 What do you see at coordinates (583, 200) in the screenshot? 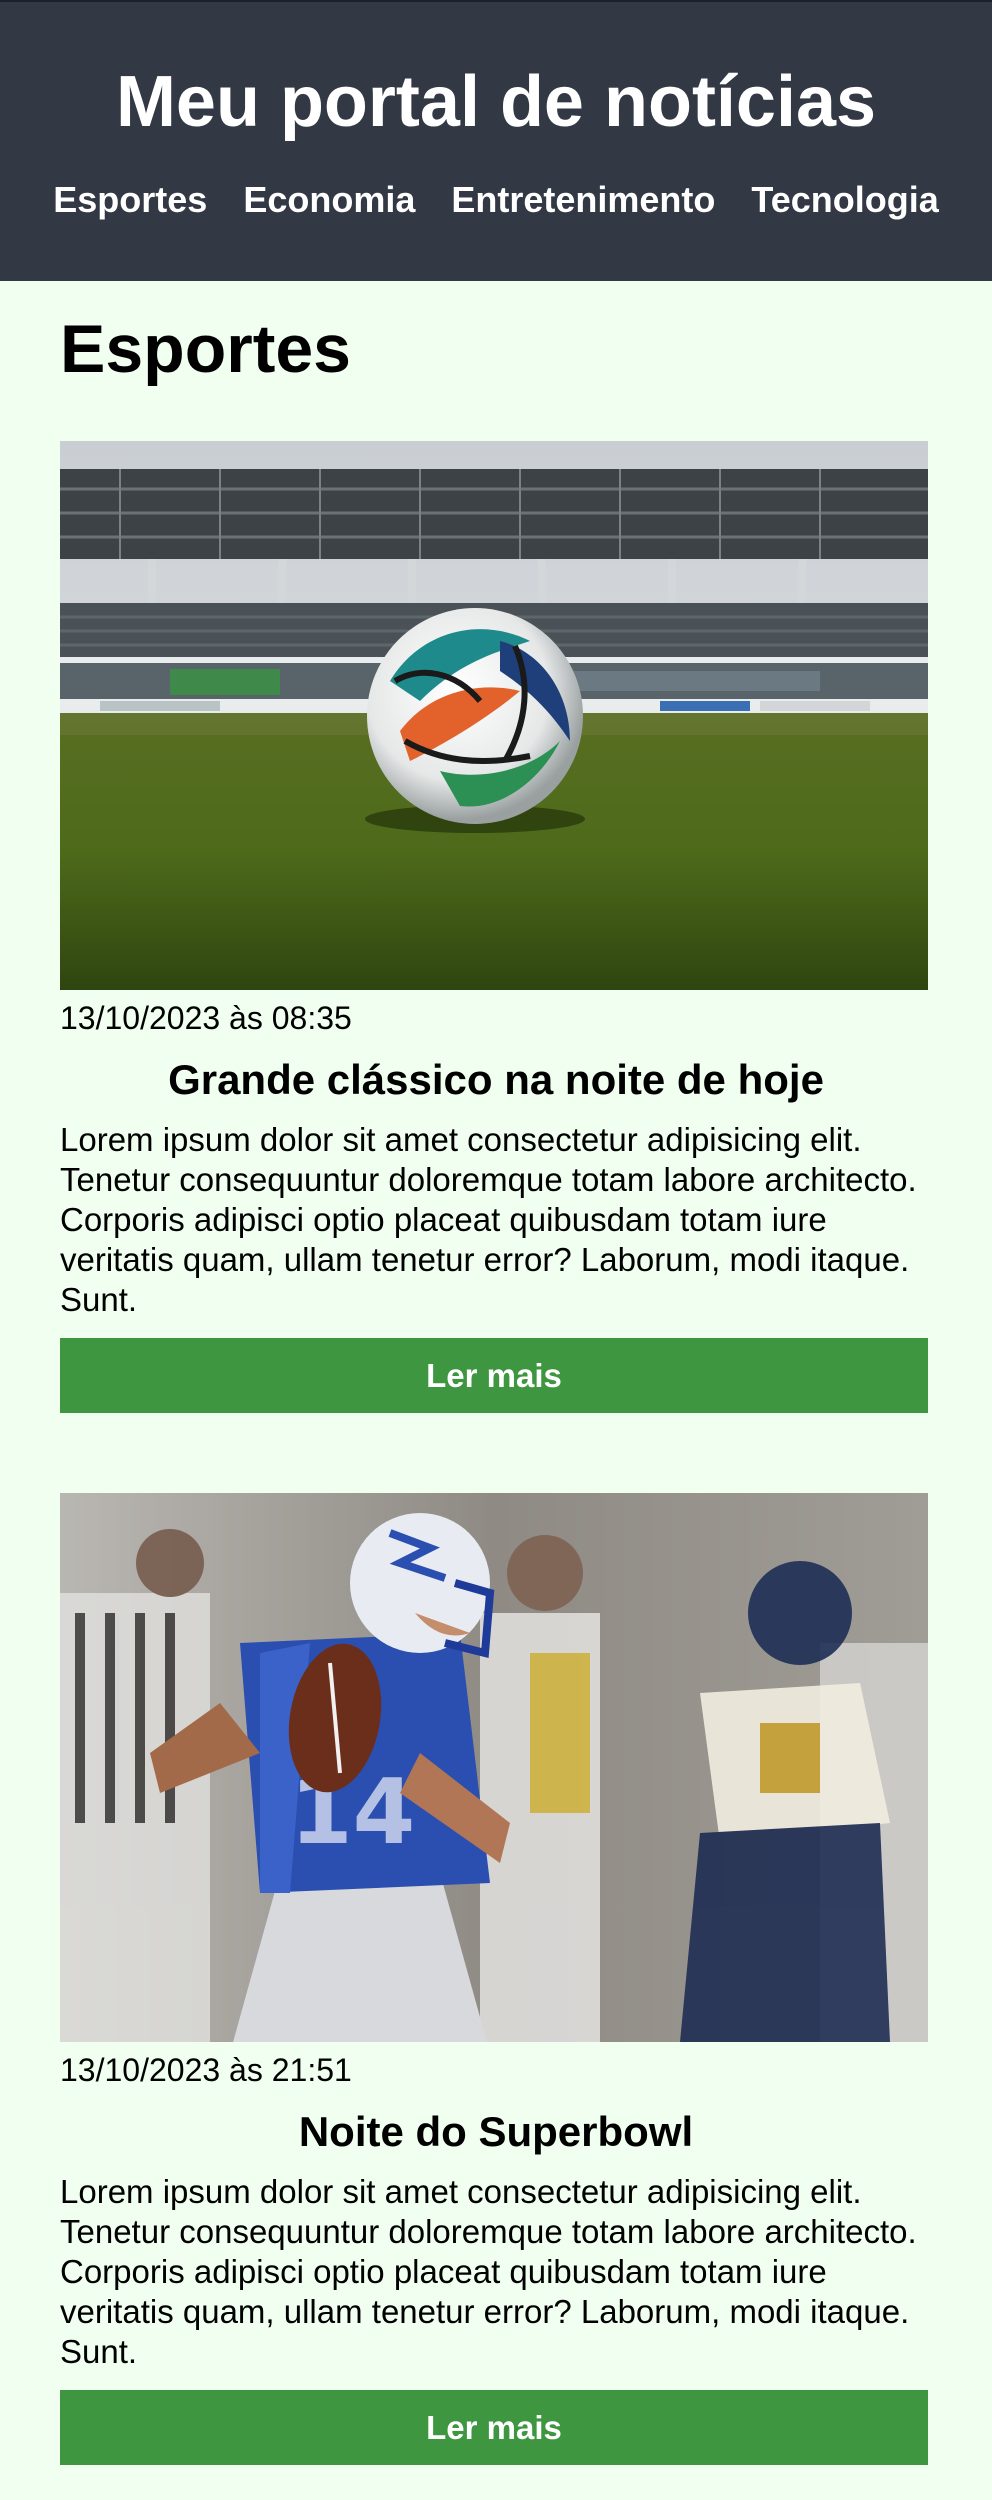
I see `nav-entretenimento: Entretenimento` at bounding box center [583, 200].